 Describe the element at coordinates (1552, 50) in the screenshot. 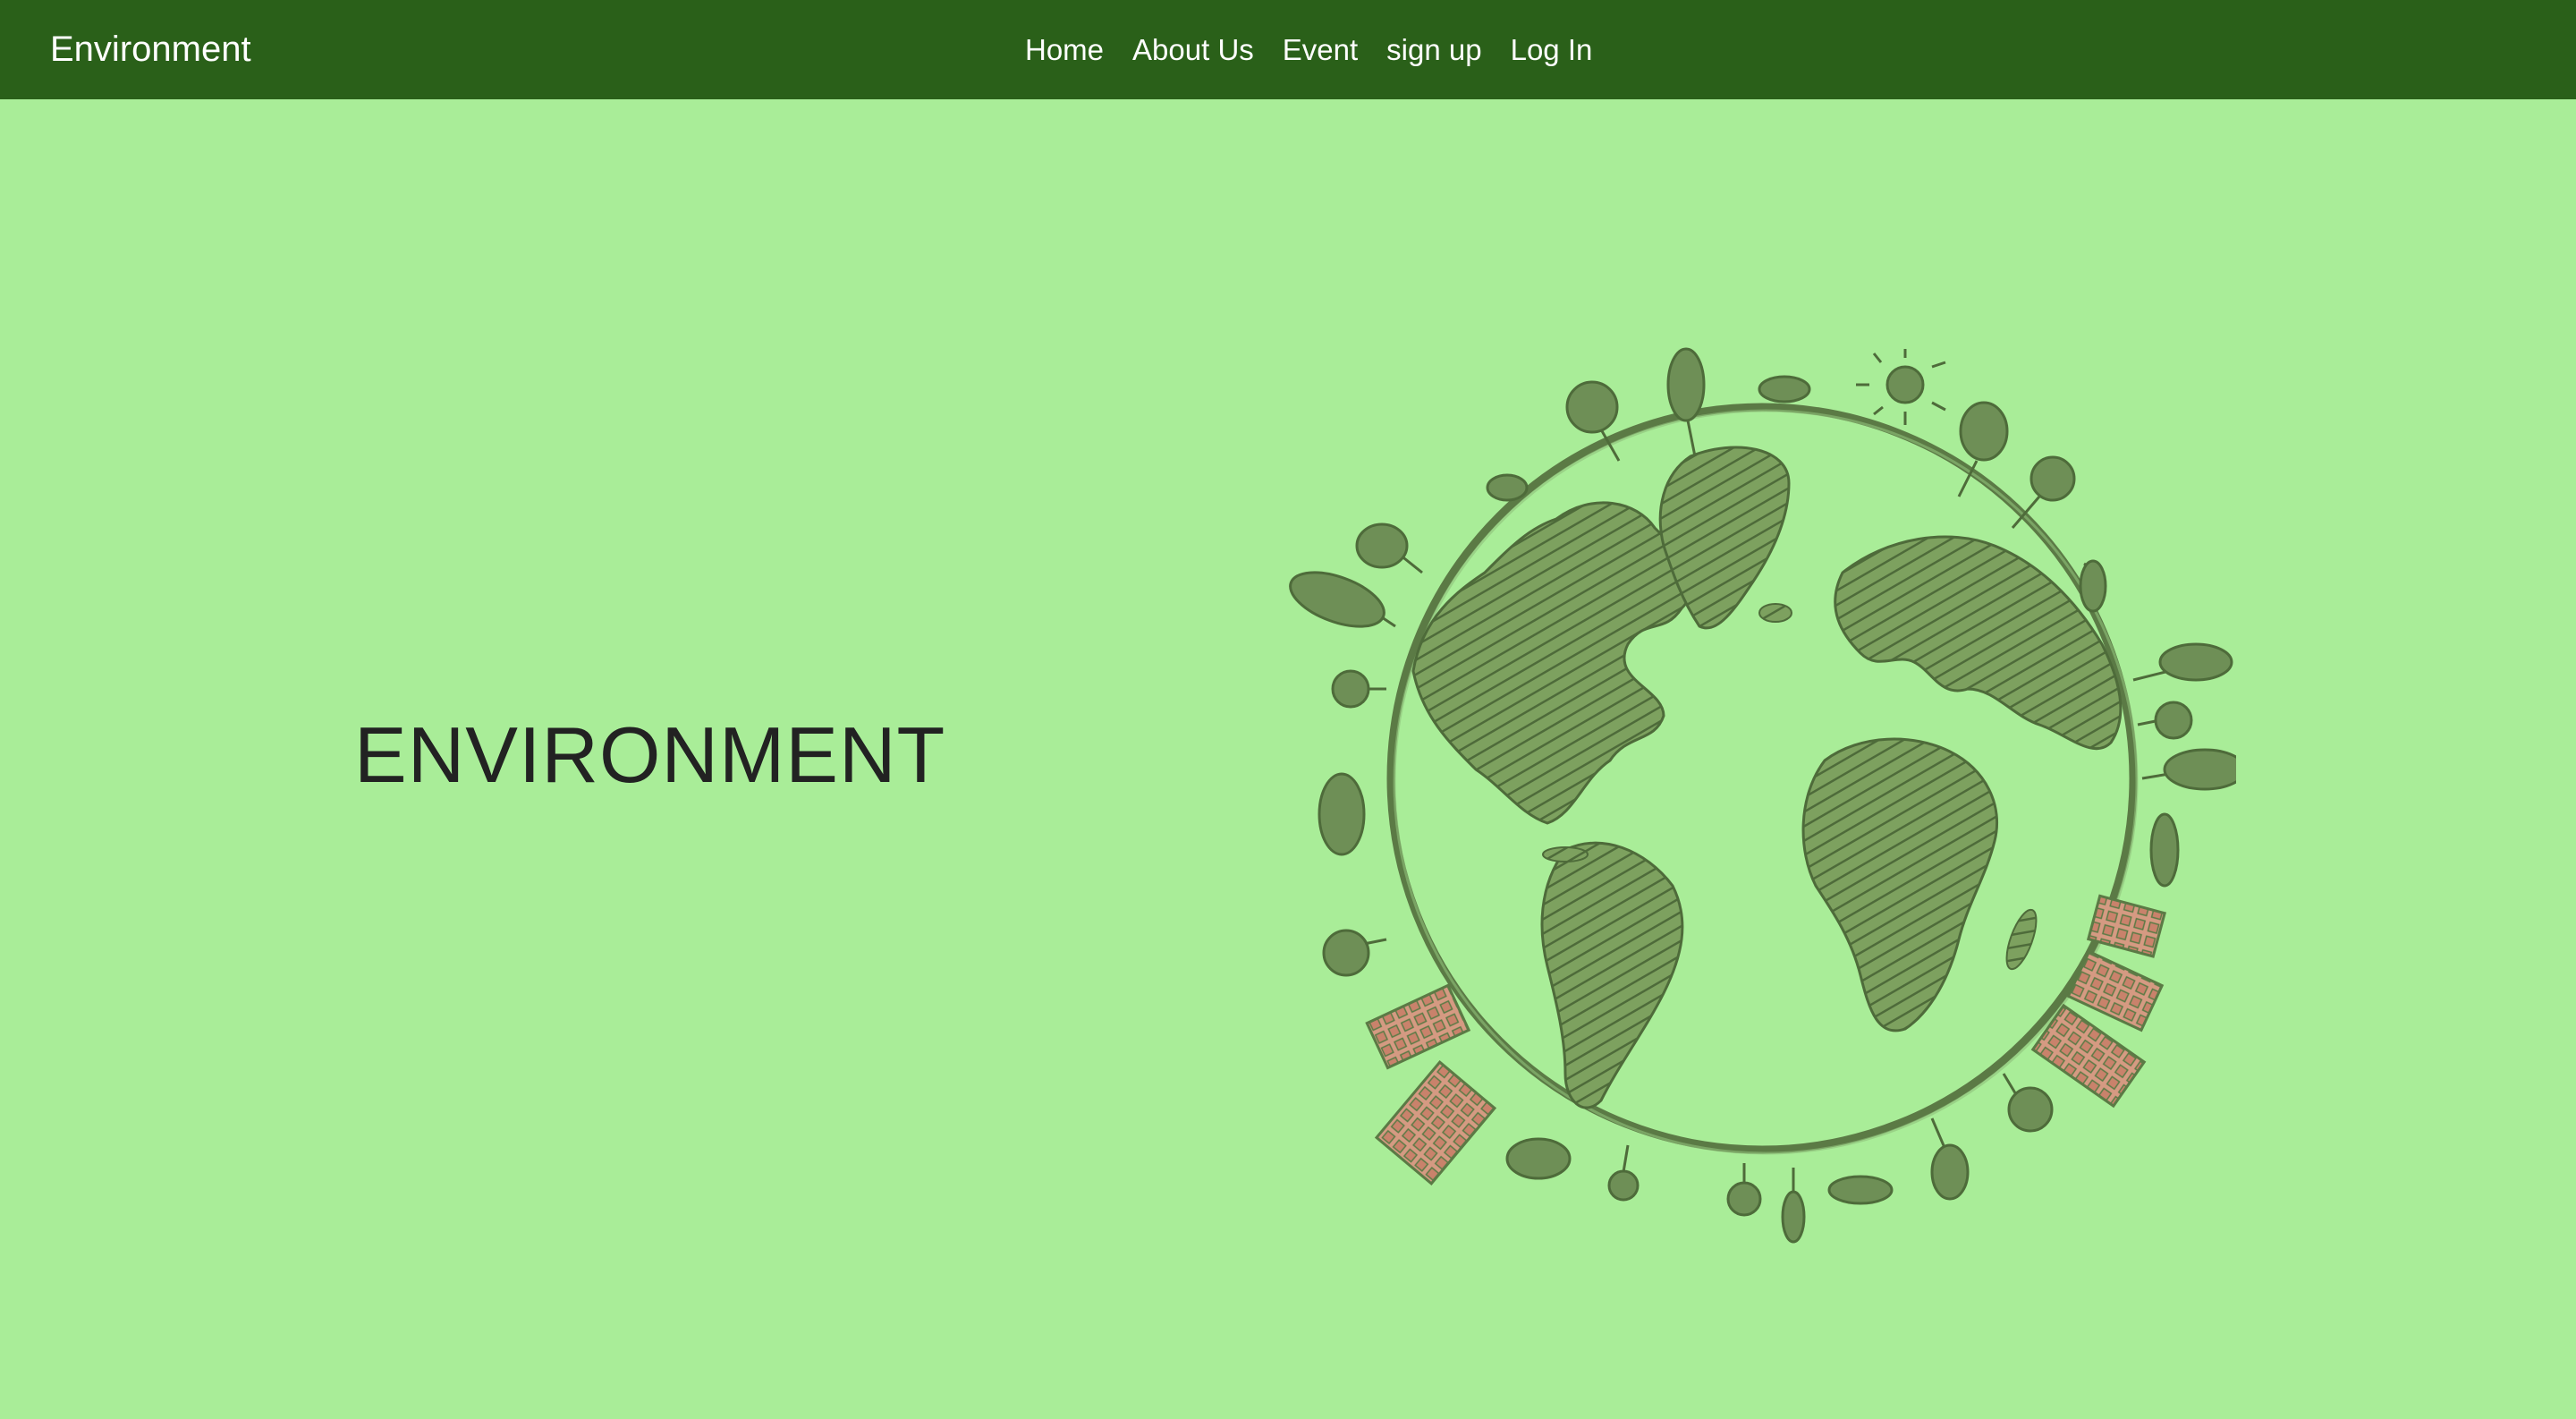

I see `nav-link-log-in: Log In` at that location.